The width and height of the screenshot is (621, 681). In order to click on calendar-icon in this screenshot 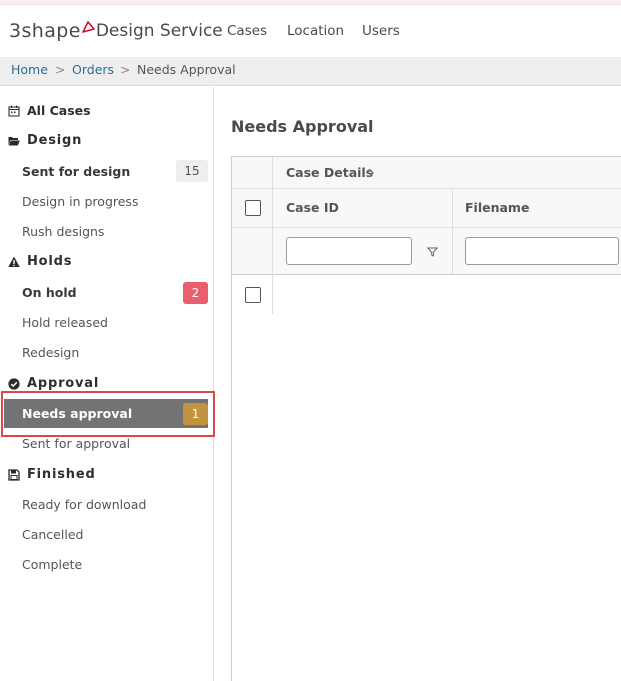, I will do `click(14, 111)`.